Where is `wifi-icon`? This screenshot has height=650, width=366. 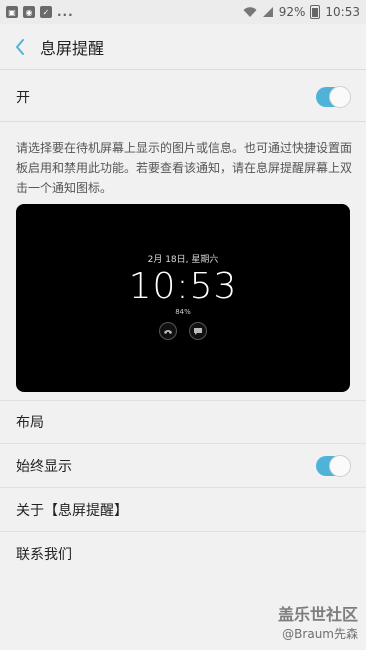 wifi-icon is located at coordinates (250, 12).